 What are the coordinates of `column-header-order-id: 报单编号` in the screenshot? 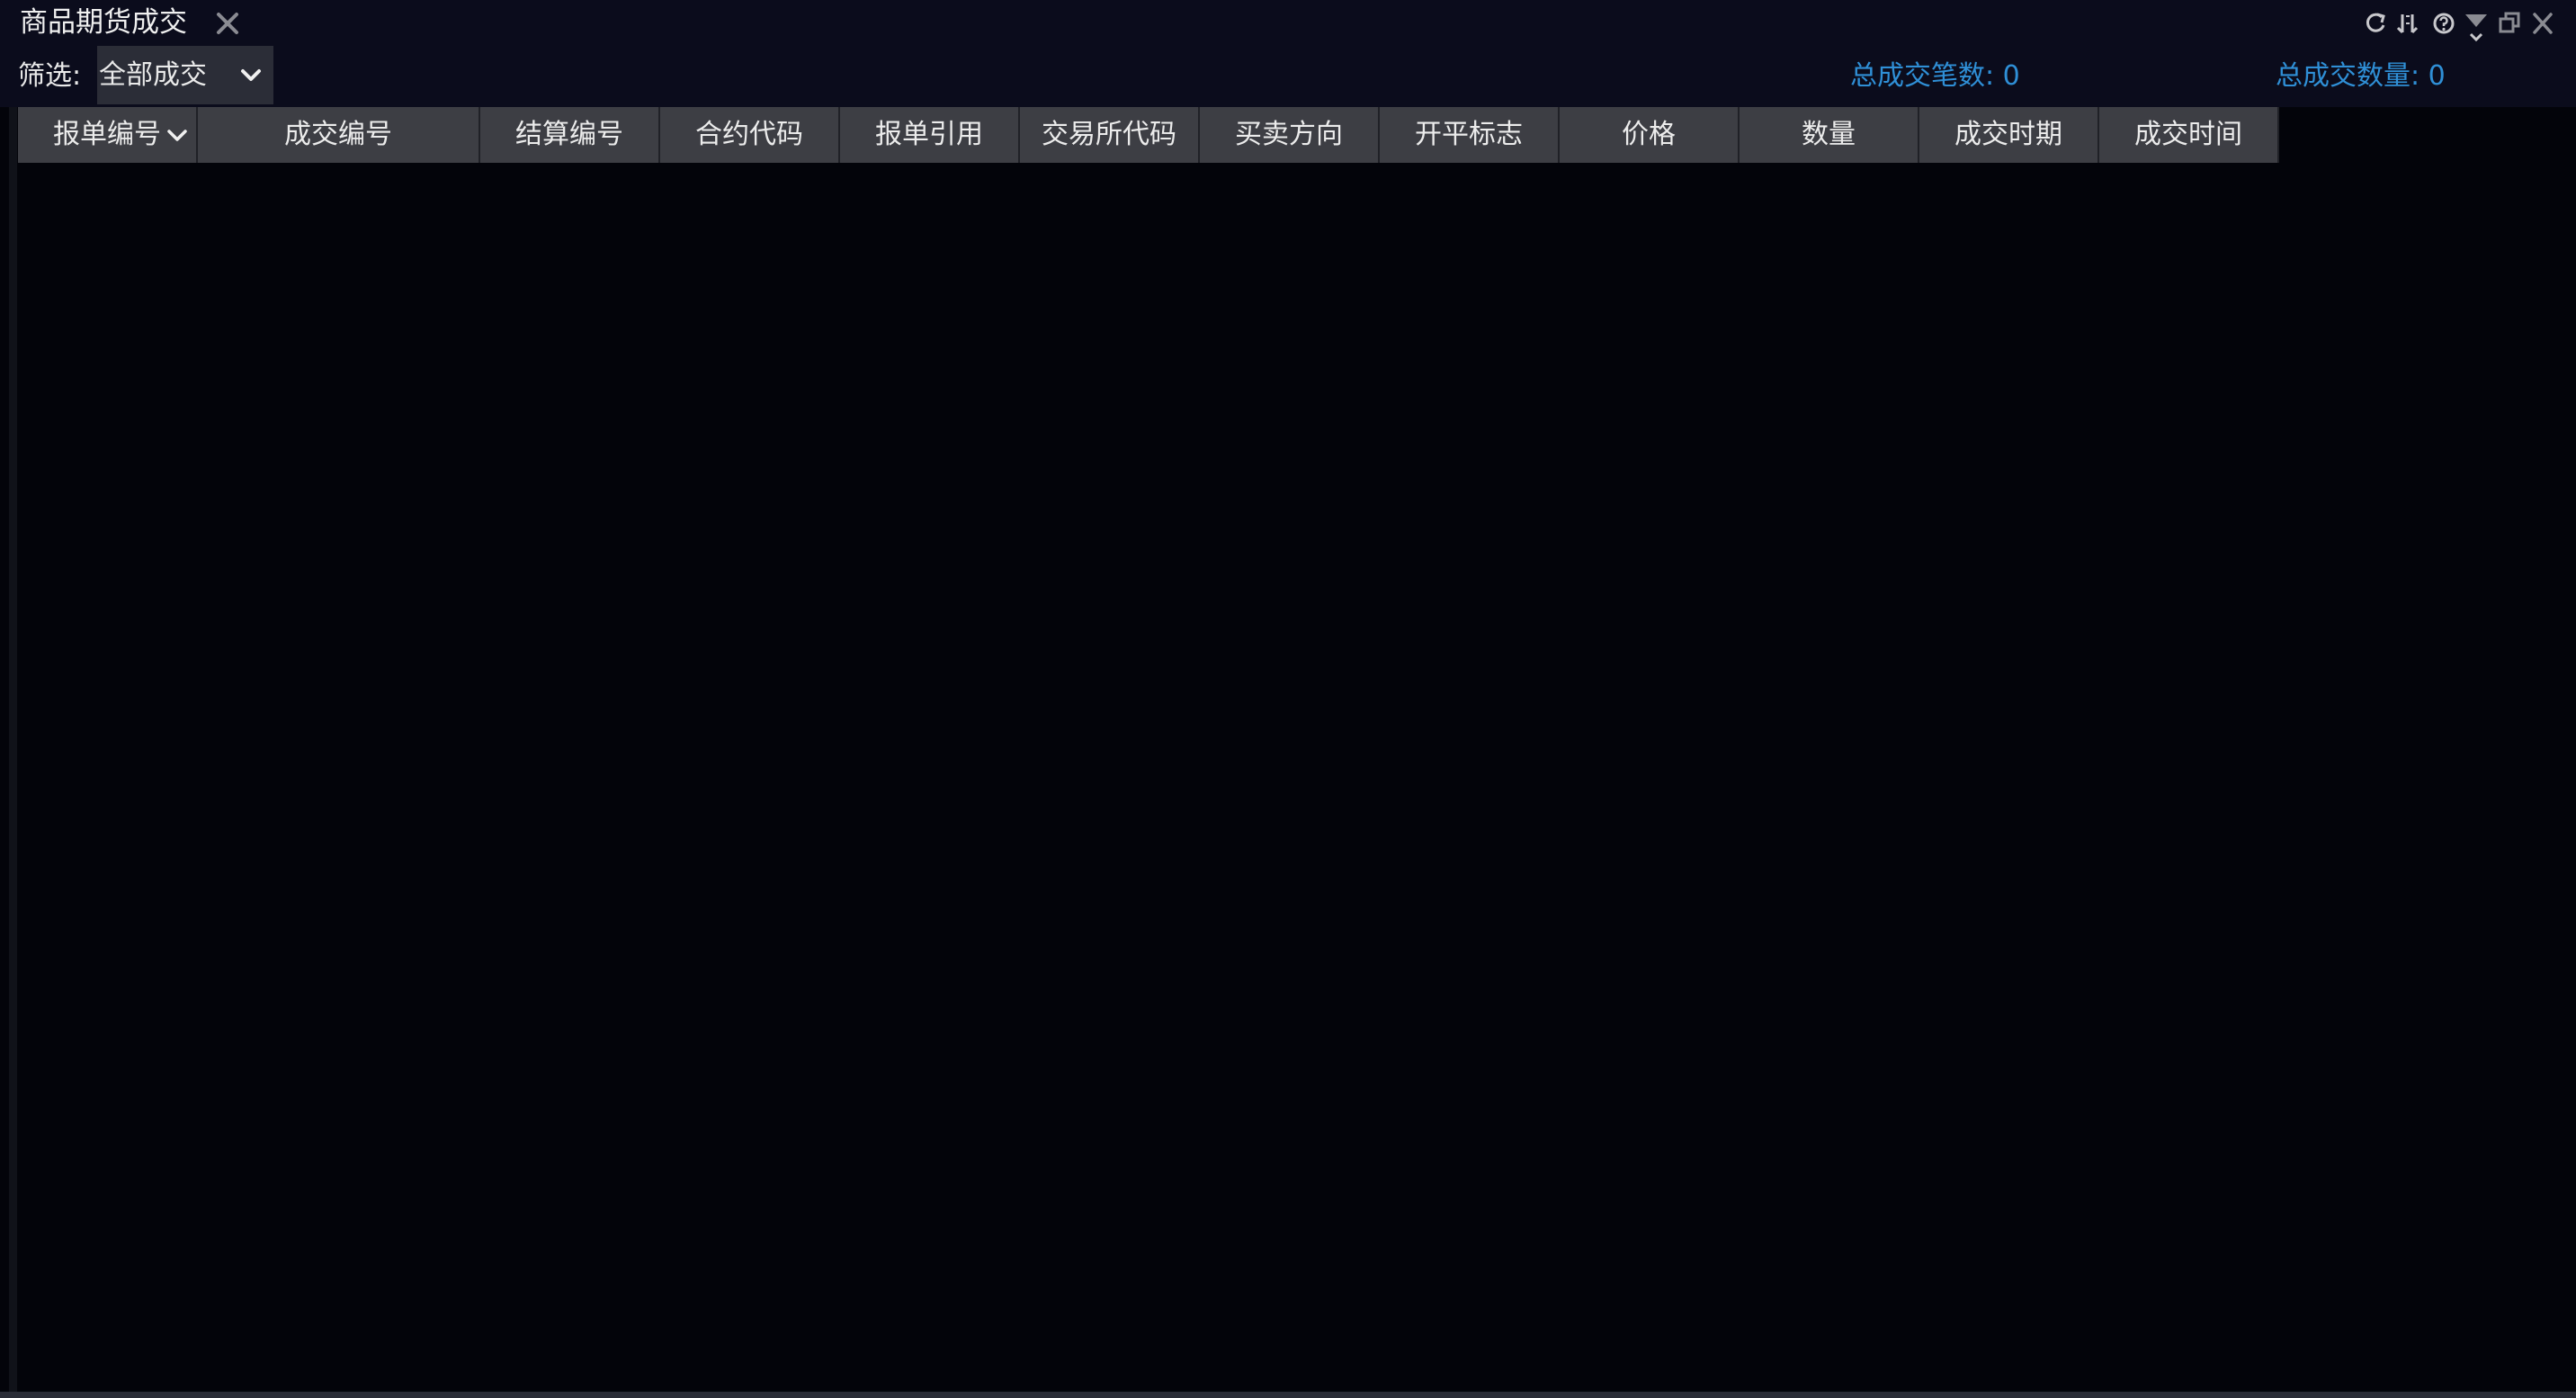 It's located at (108, 135).